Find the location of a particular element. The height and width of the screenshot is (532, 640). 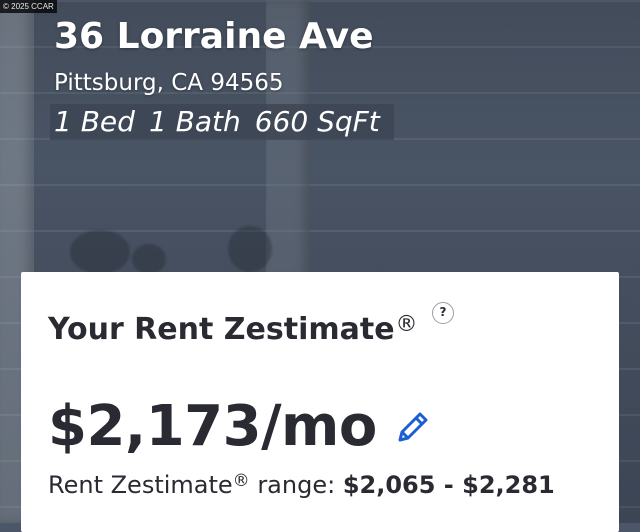

range-suffix: range: is located at coordinates (296, 485).